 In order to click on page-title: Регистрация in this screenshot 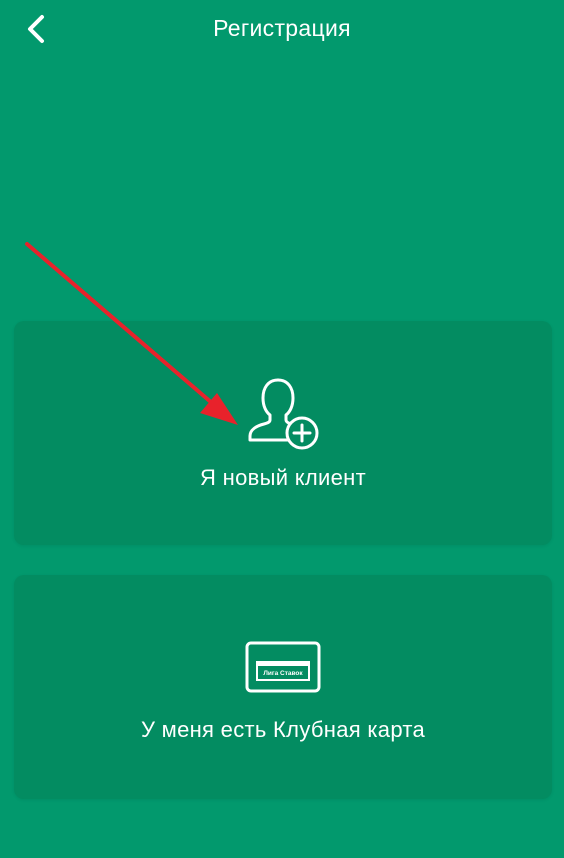, I will do `click(282, 28)`.